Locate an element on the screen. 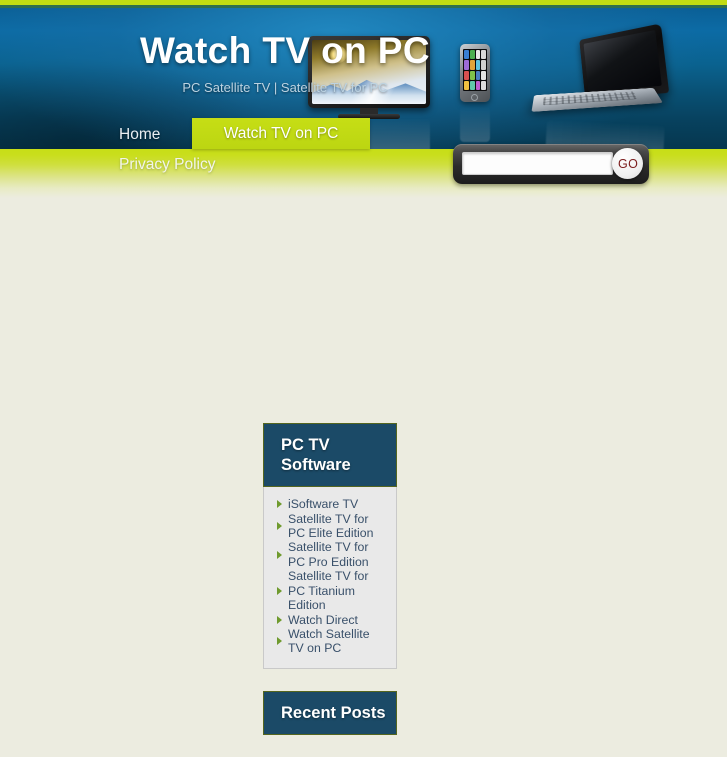 The height and width of the screenshot is (757, 727). nav-item-home: Home is located at coordinates (139, 135).